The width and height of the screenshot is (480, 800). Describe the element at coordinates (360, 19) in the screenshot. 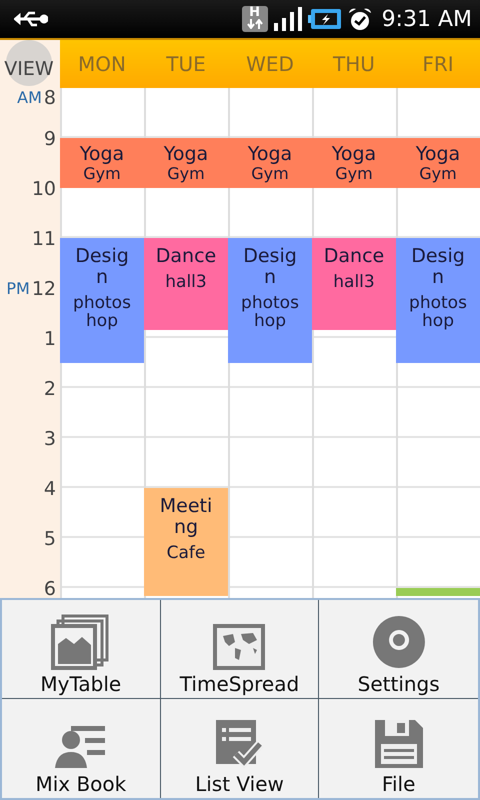

I see `alarm-icon` at that location.